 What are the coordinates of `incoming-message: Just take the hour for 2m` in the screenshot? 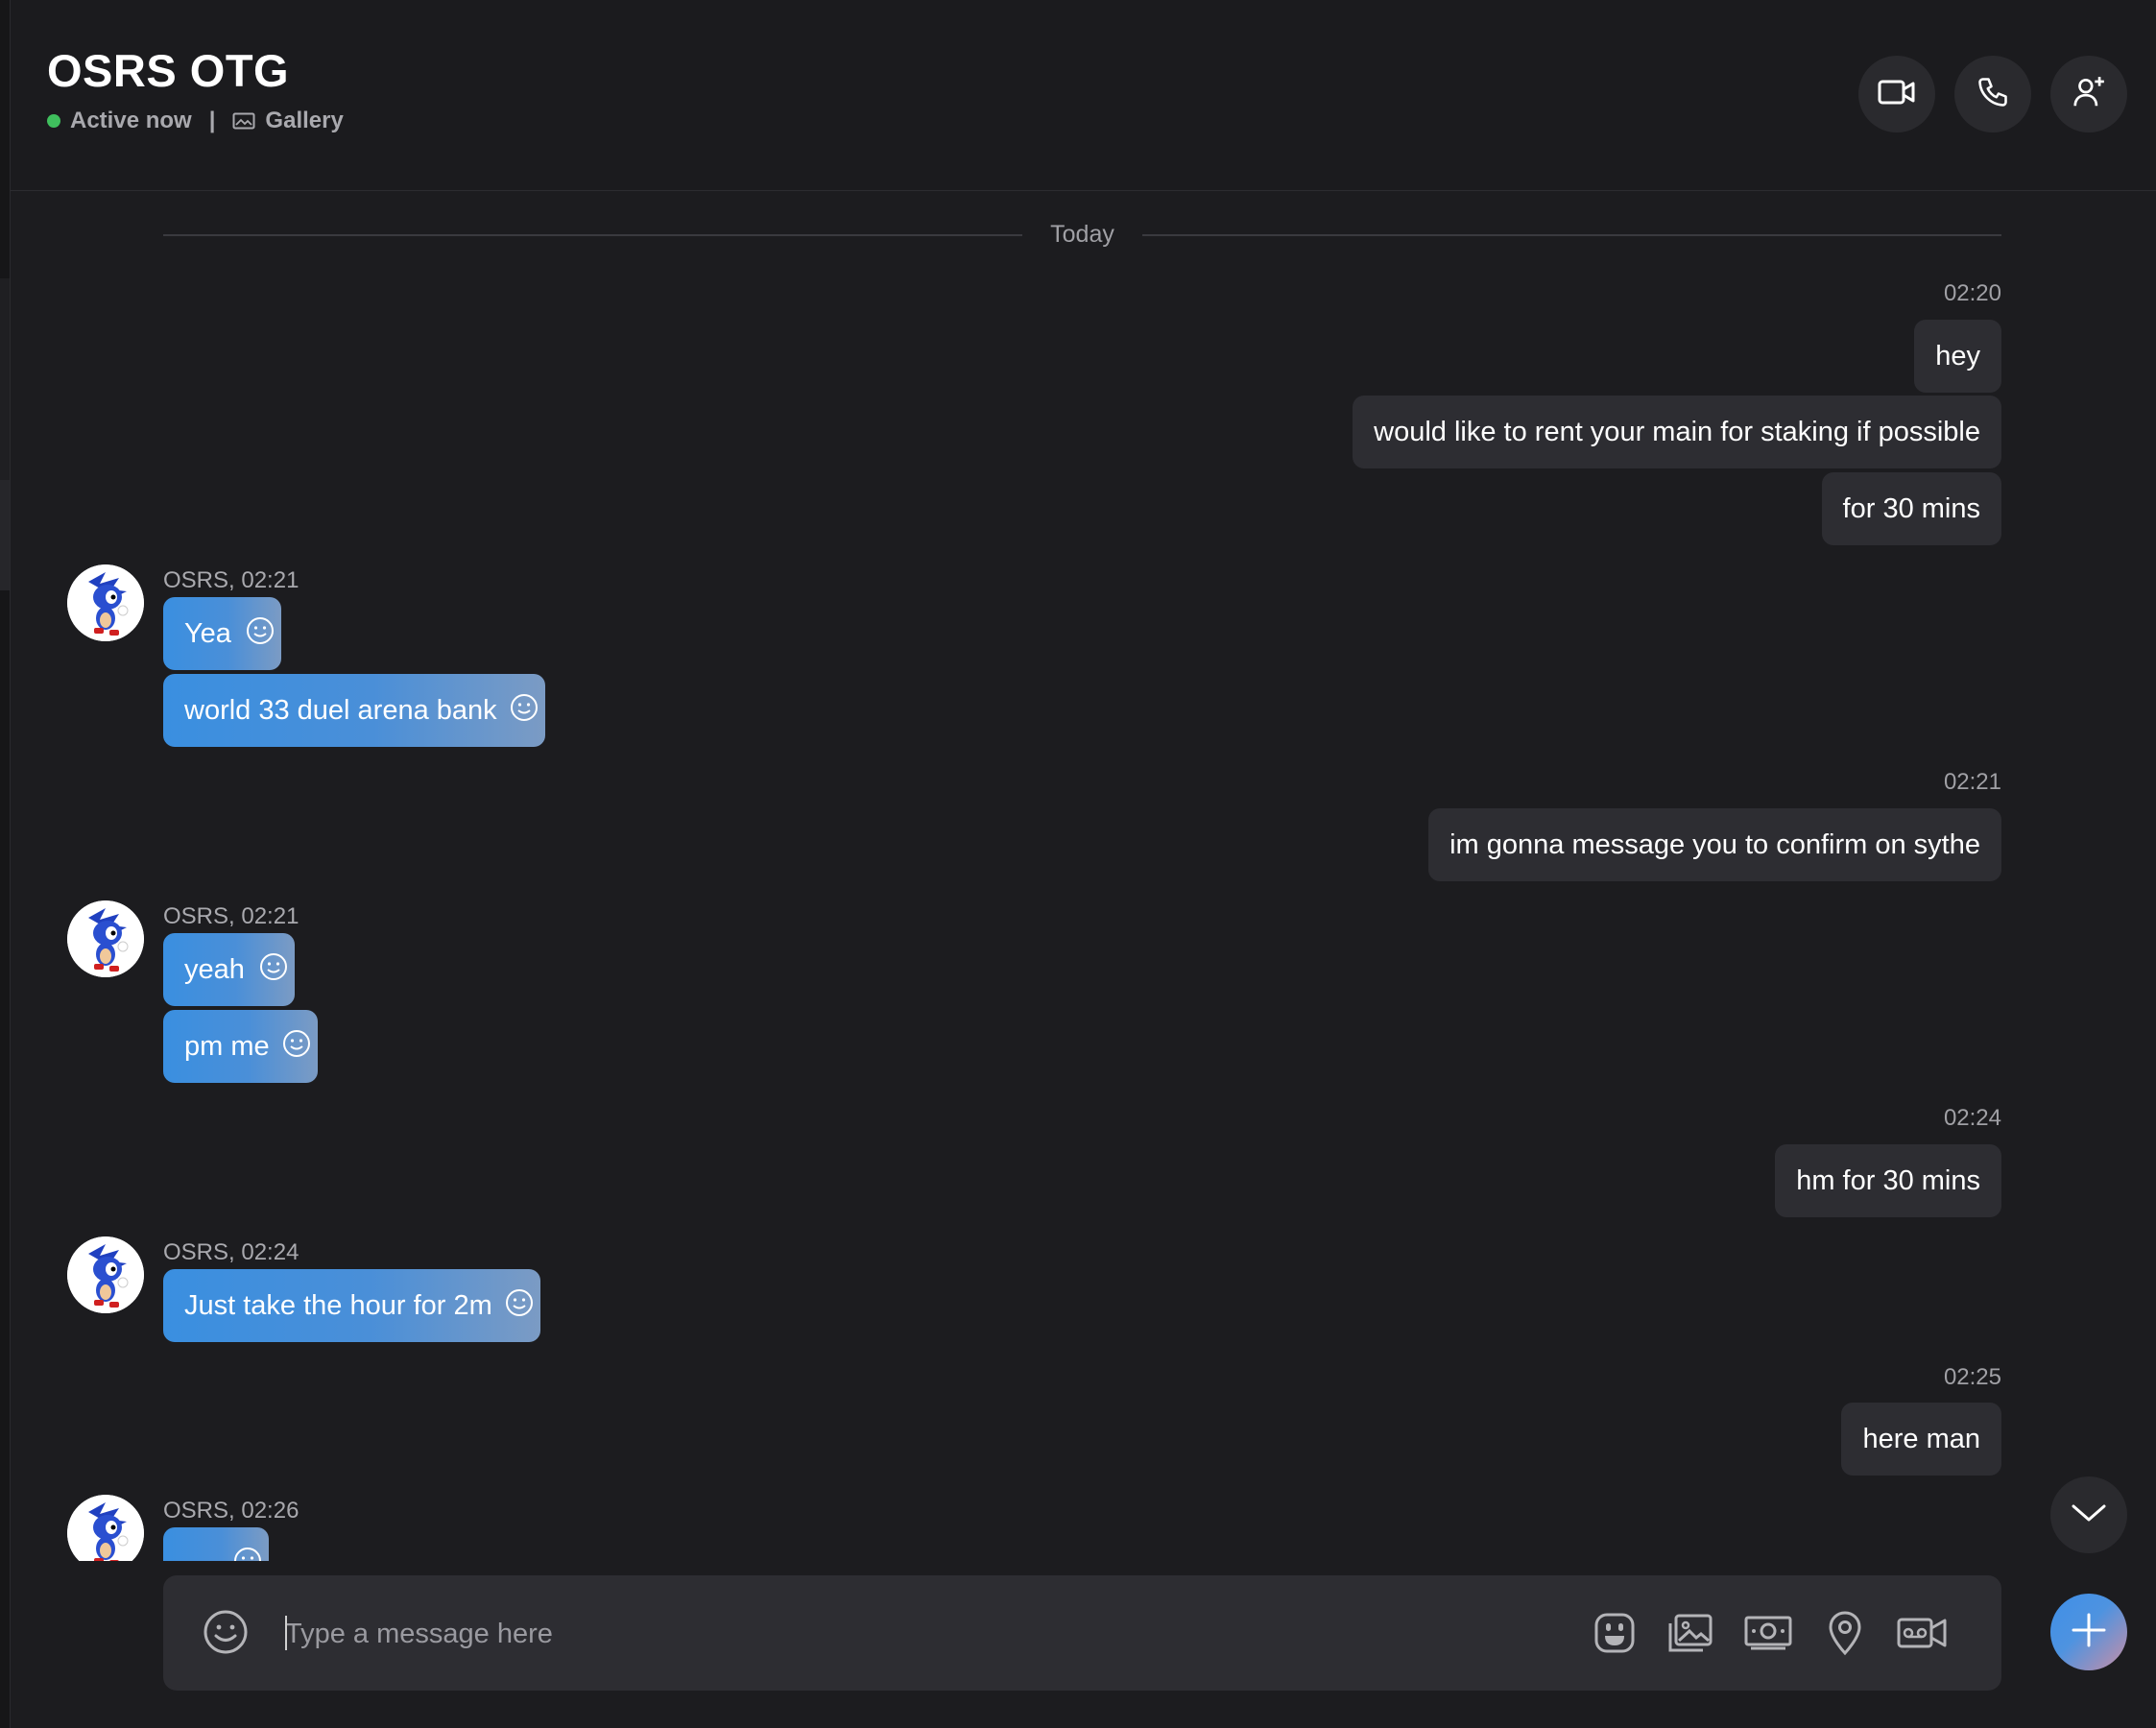 It's located at (351, 1305).